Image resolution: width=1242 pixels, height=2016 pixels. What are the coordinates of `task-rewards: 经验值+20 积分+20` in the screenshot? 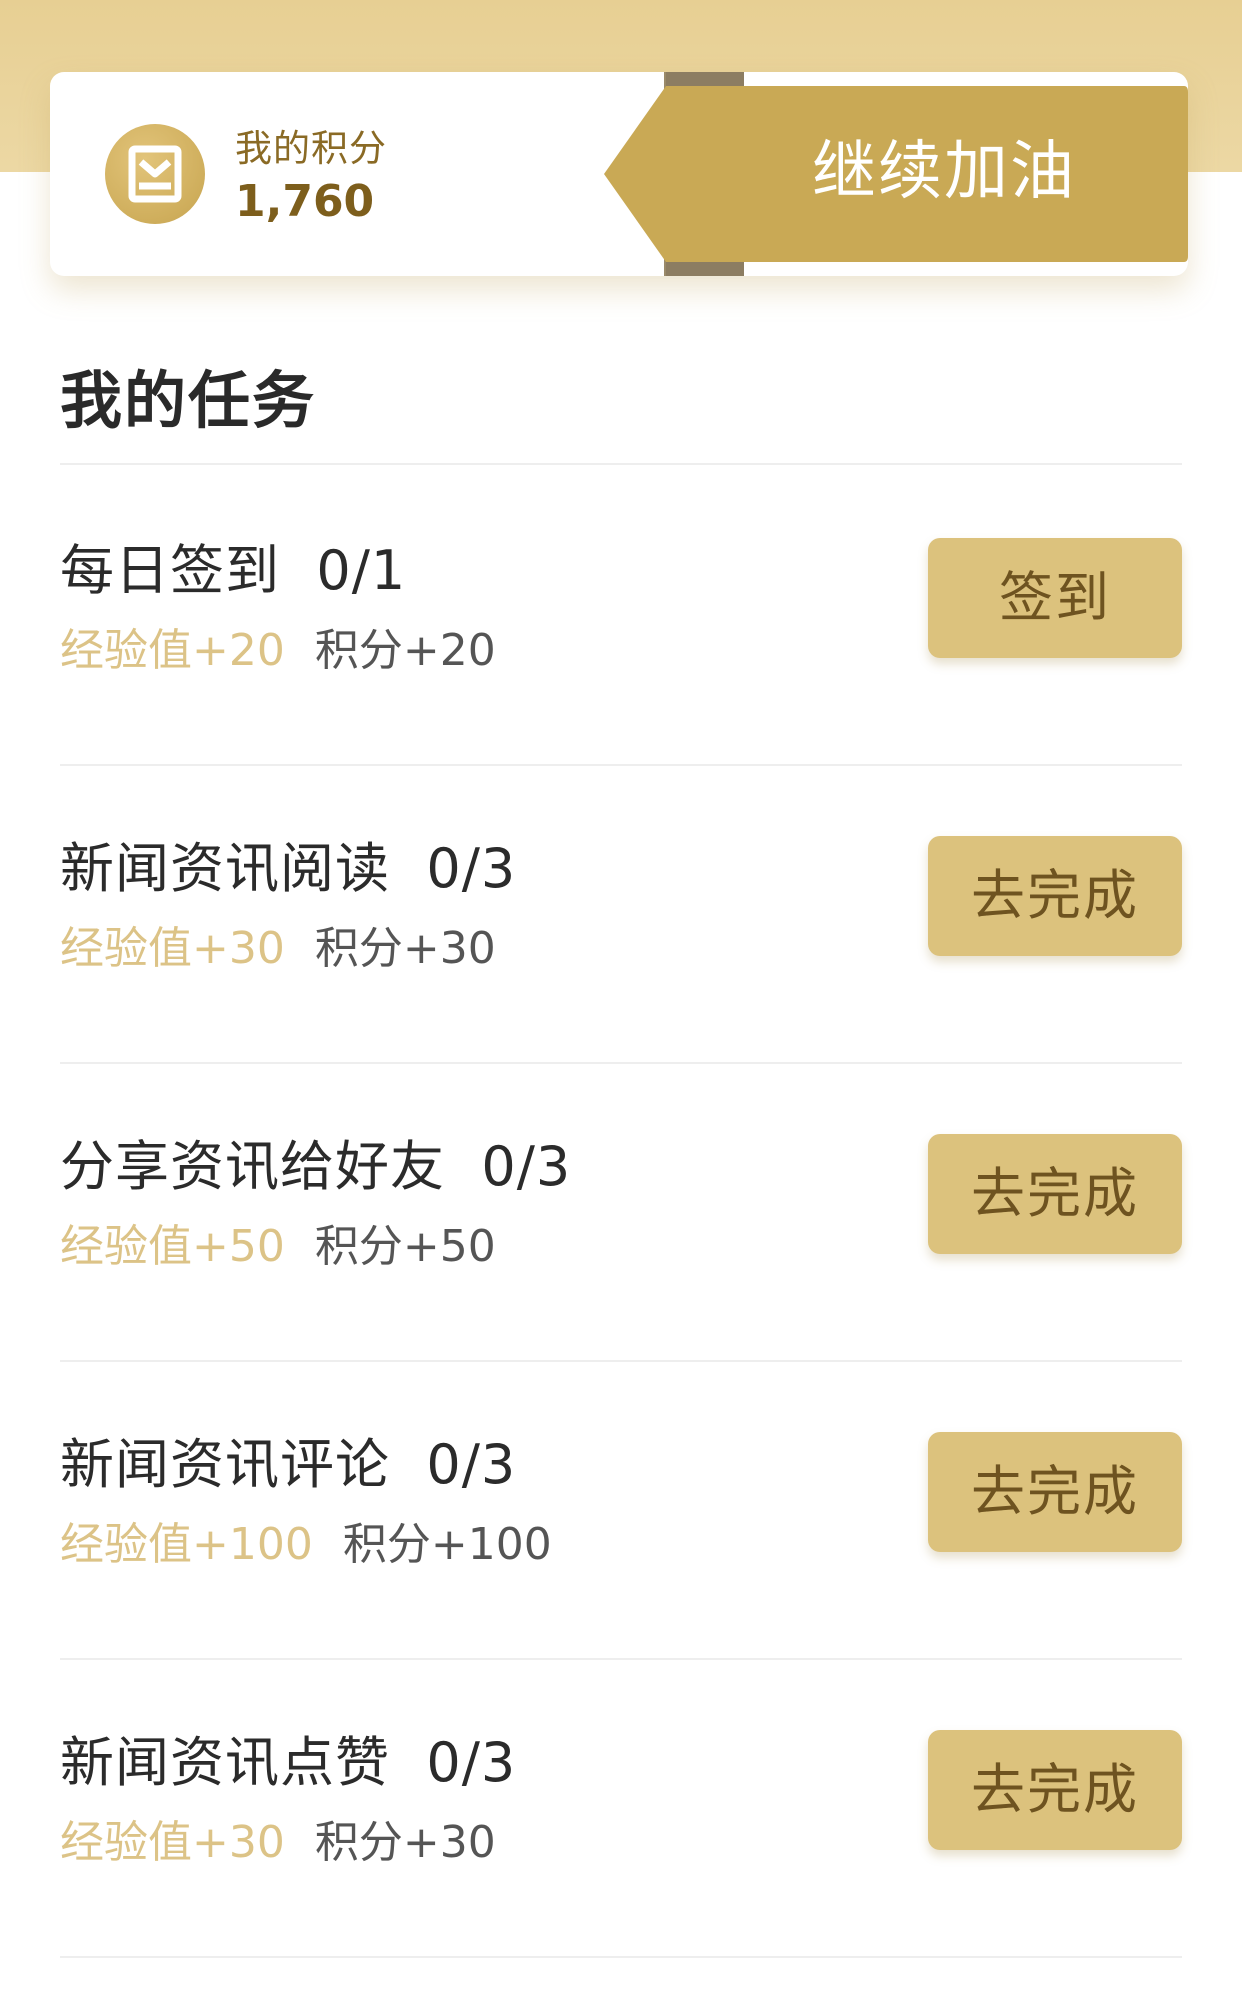 It's located at (278, 646).